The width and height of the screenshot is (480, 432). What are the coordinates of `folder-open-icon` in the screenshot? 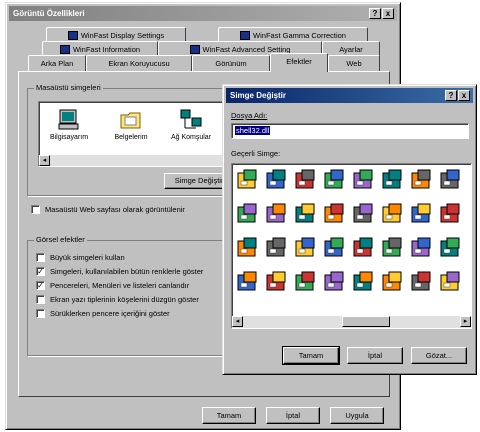 It's located at (451, 214).